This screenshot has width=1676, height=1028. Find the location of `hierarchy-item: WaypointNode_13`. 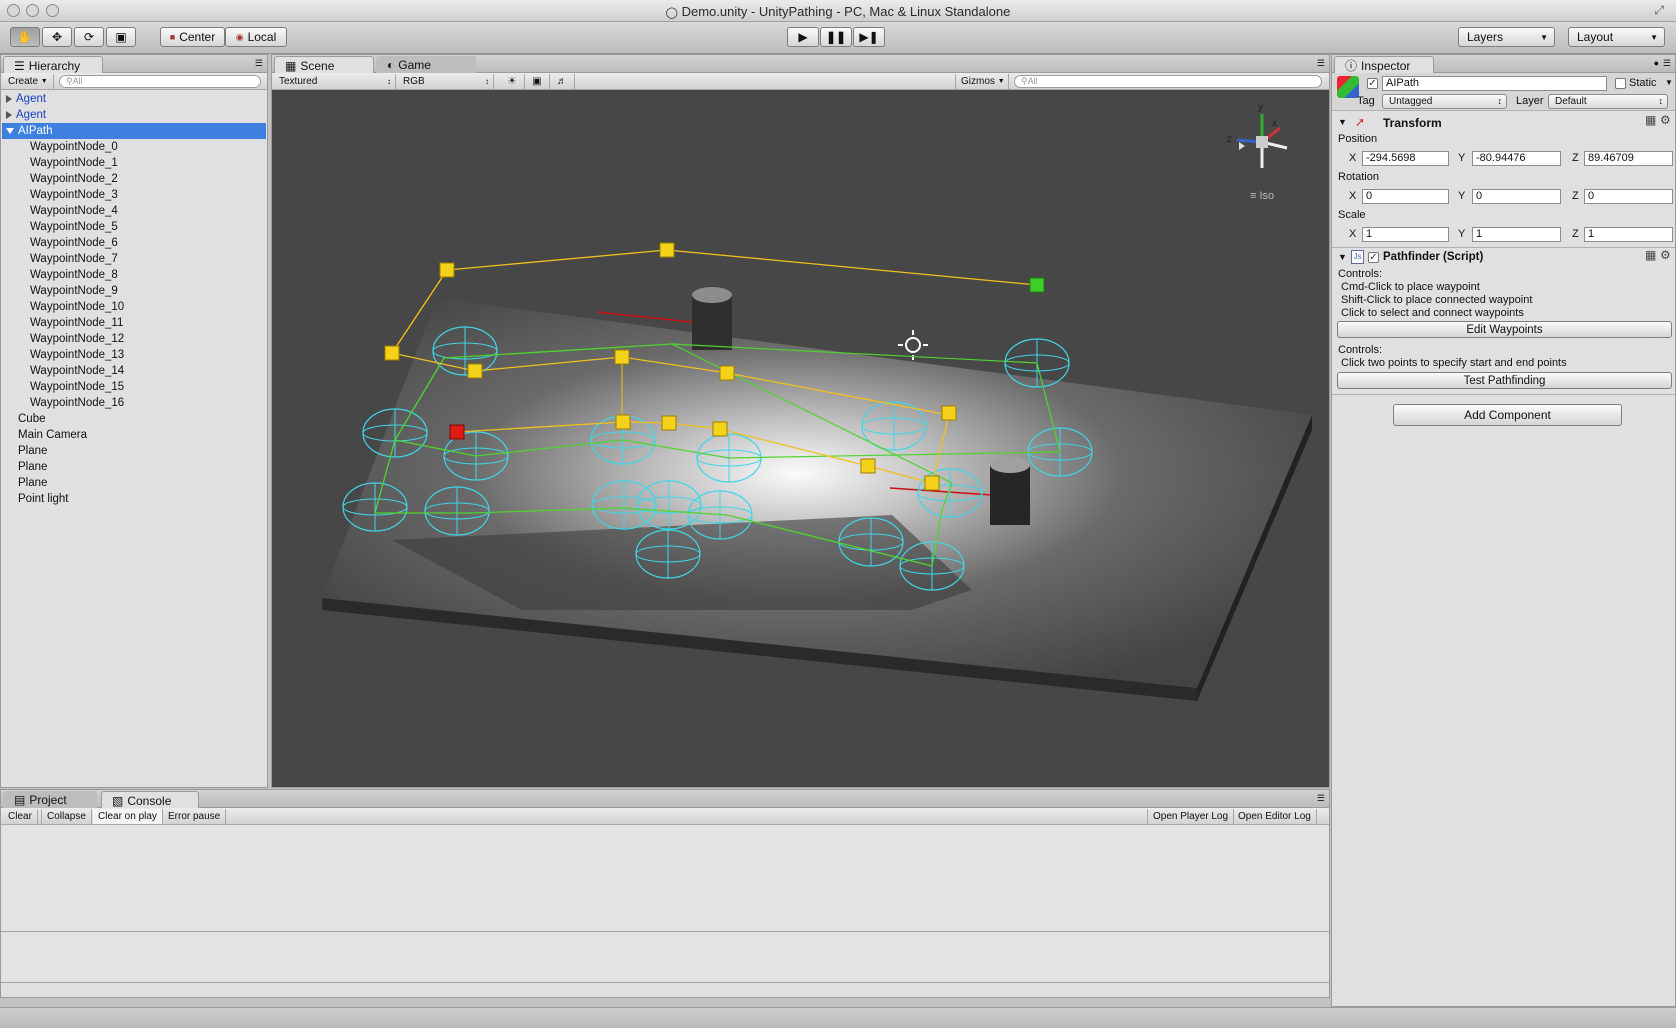

hierarchy-item: WaypointNode_13 is located at coordinates (134, 355).